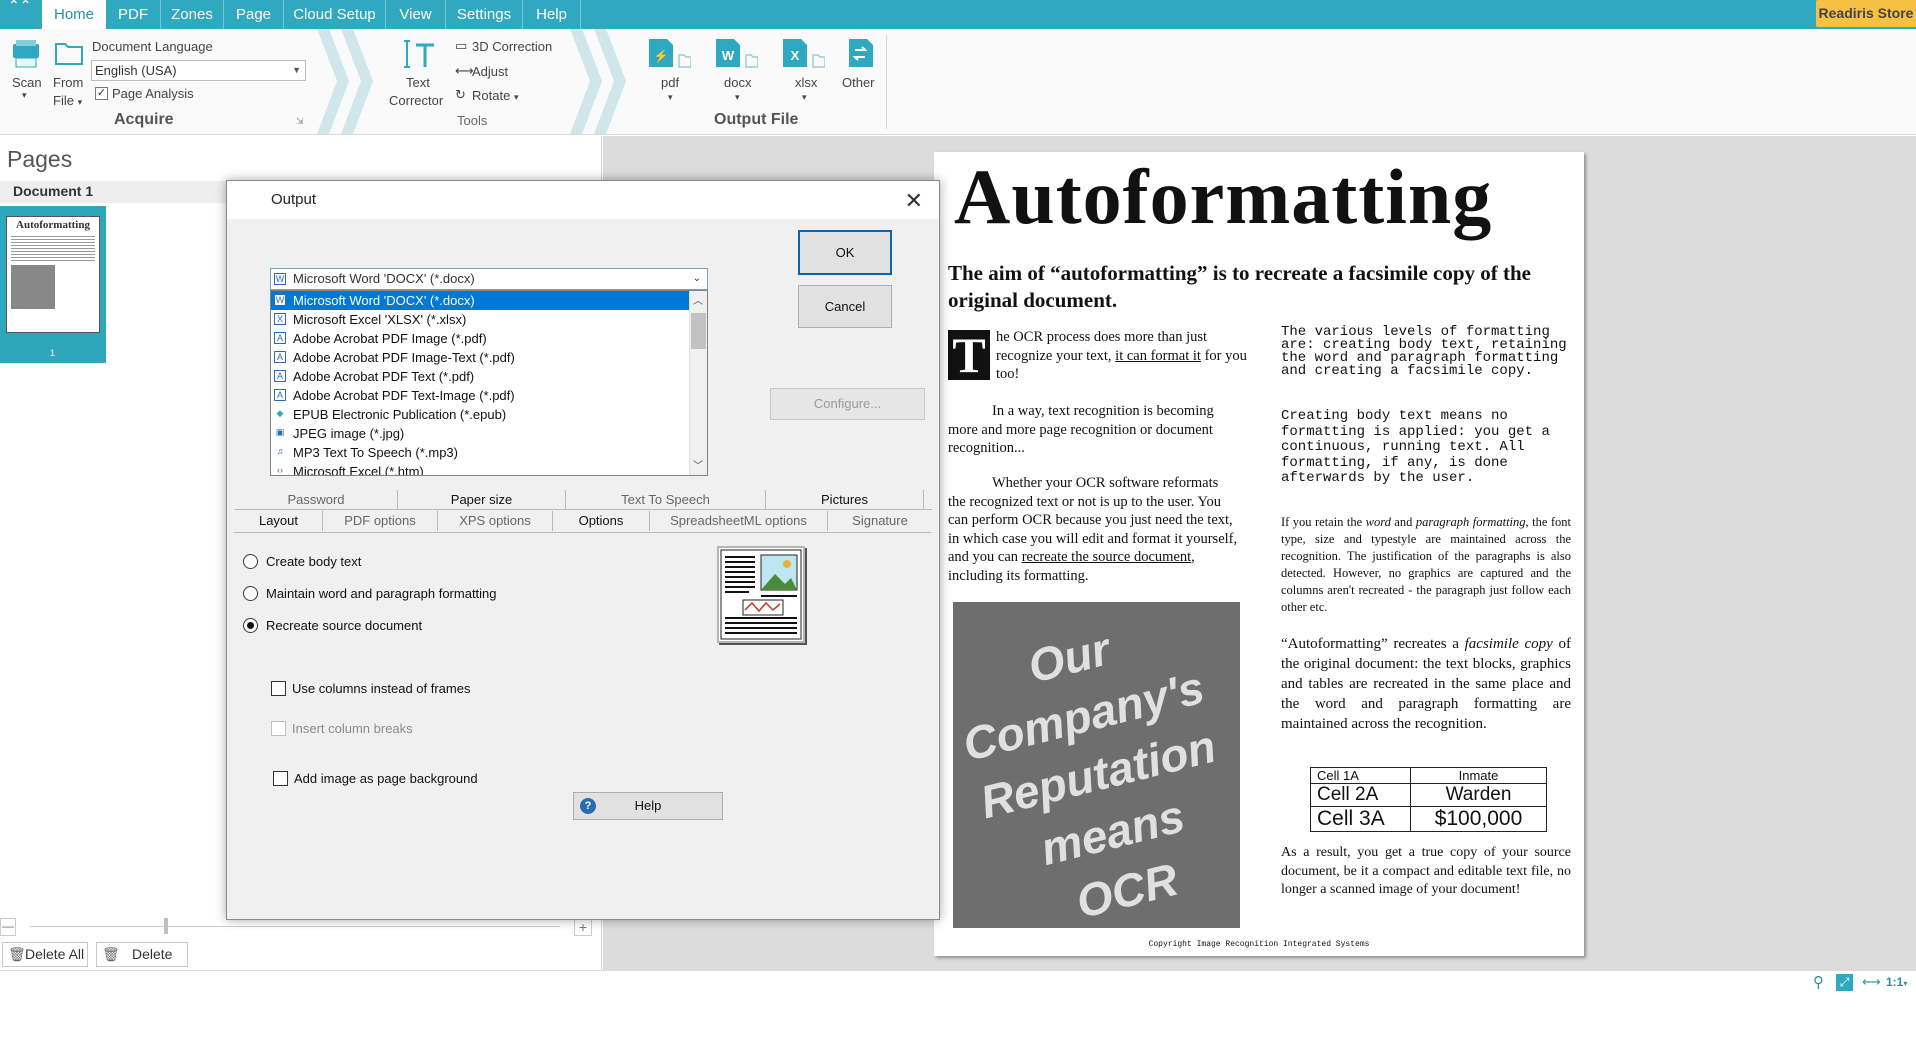  I want to click on pdf-dropdown-icon: ▾, so click(670, 97).